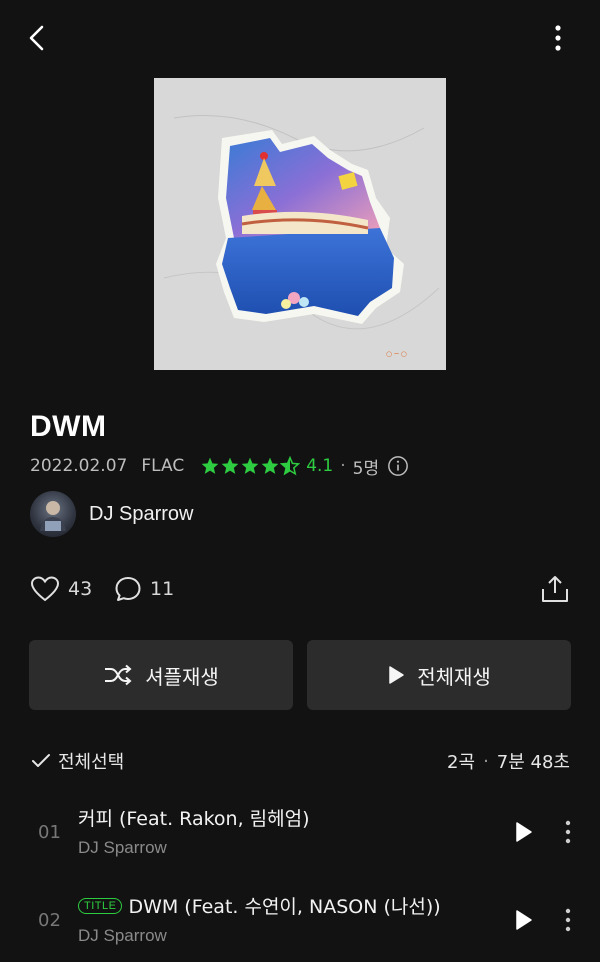  What do you see at coordinates (162, 589) in the screenshot?
I see `comment-count: 11` at bounding box center [162, 589].